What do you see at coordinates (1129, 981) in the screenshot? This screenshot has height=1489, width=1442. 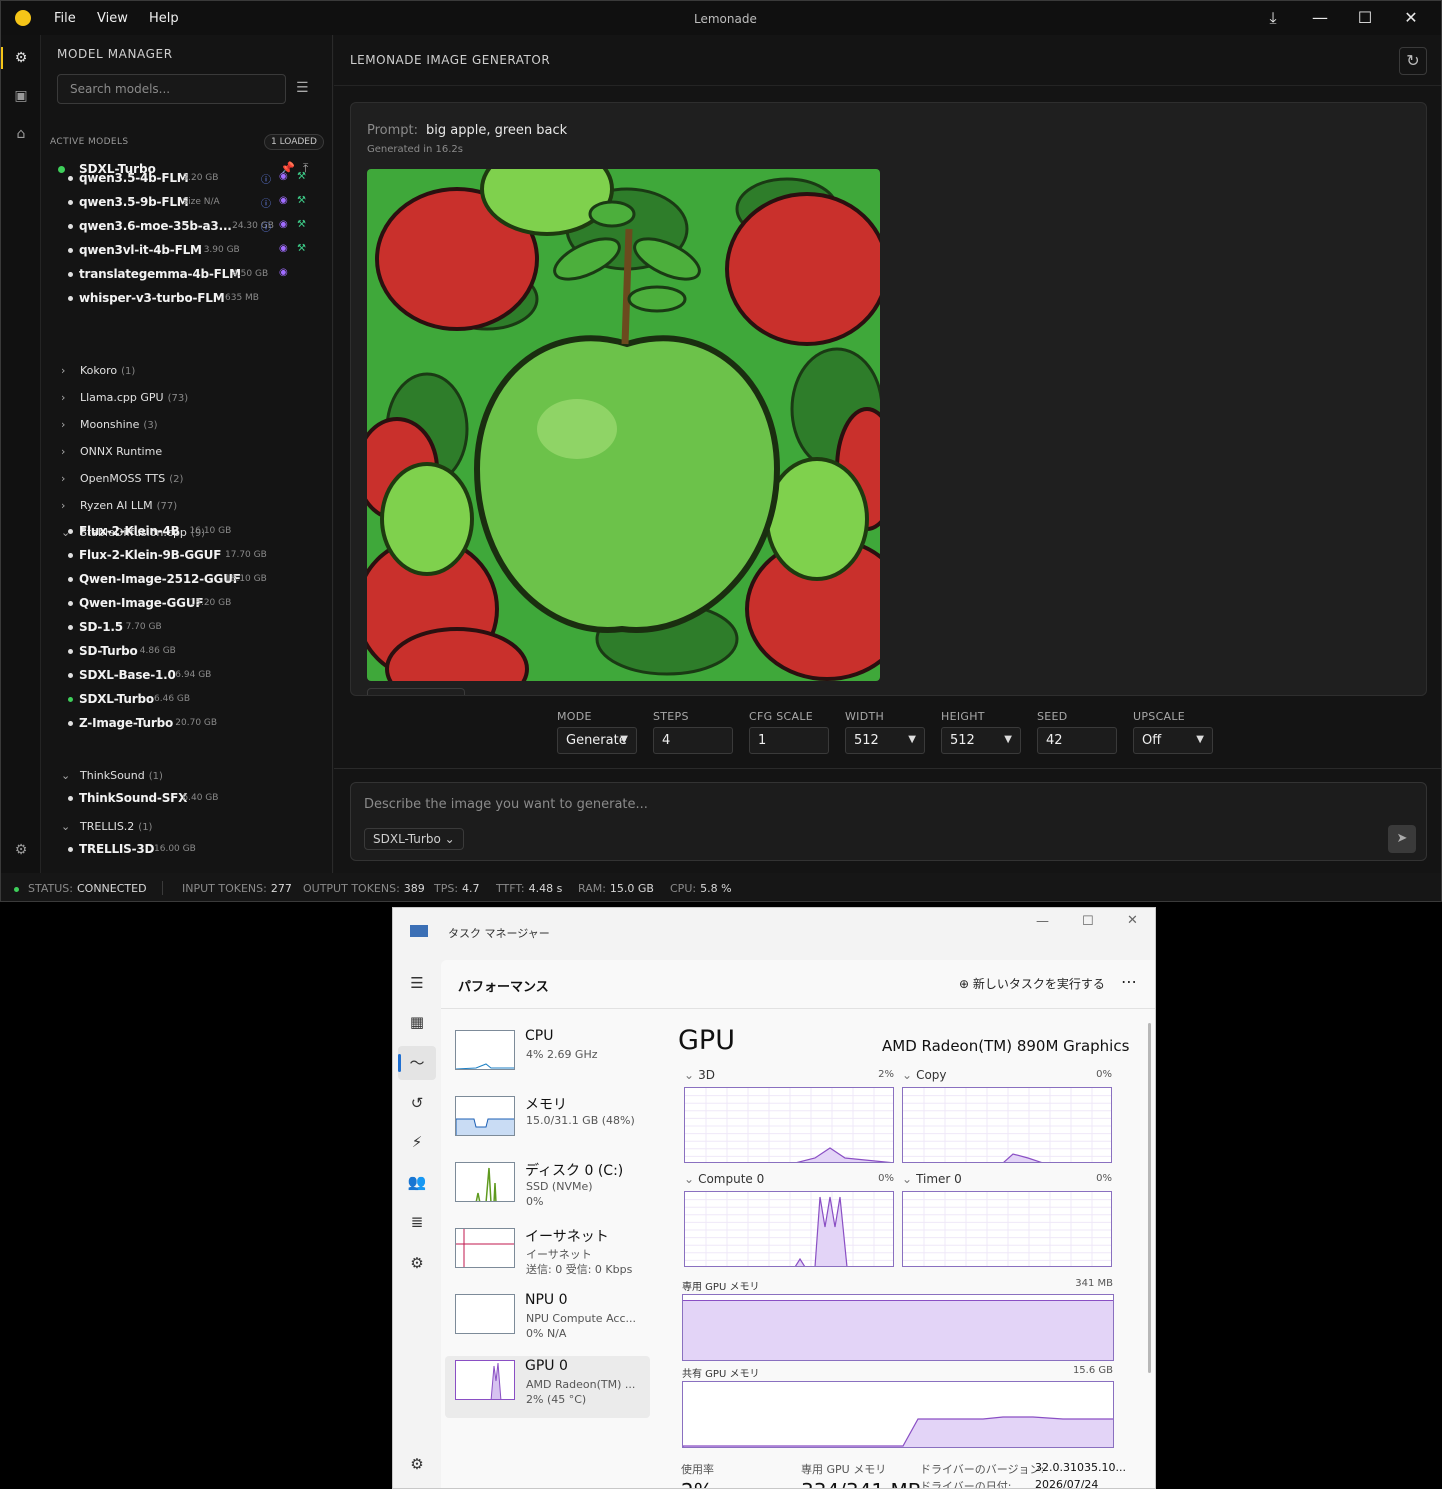 I see `more-options-icon: ⋯` at bounding box center [1129, 981].